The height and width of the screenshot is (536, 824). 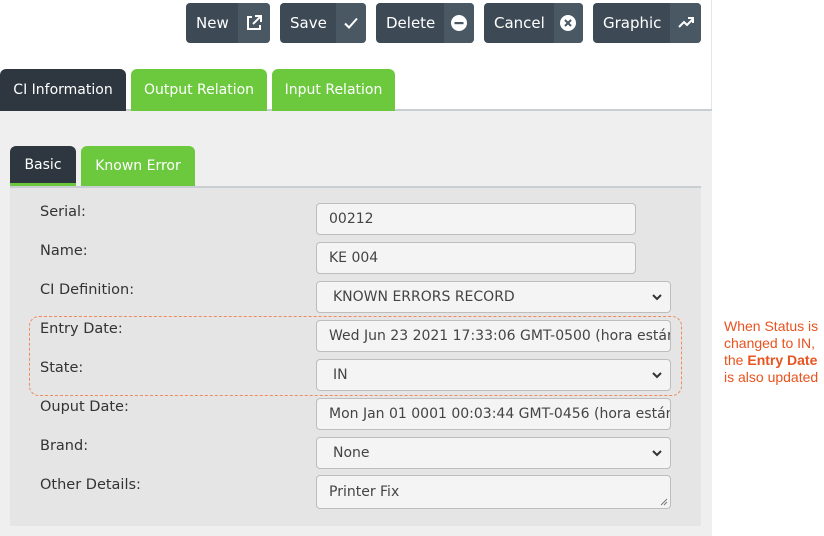 I want to click on tab-basic-label: Basic, so click(x=43, y=164).